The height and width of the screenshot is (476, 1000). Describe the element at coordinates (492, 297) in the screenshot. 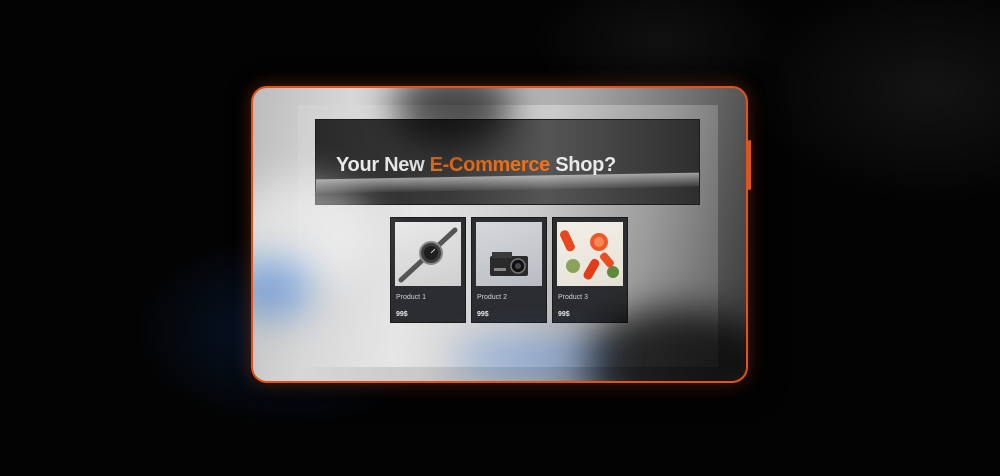

I see `product-name: Product 2` at that location.